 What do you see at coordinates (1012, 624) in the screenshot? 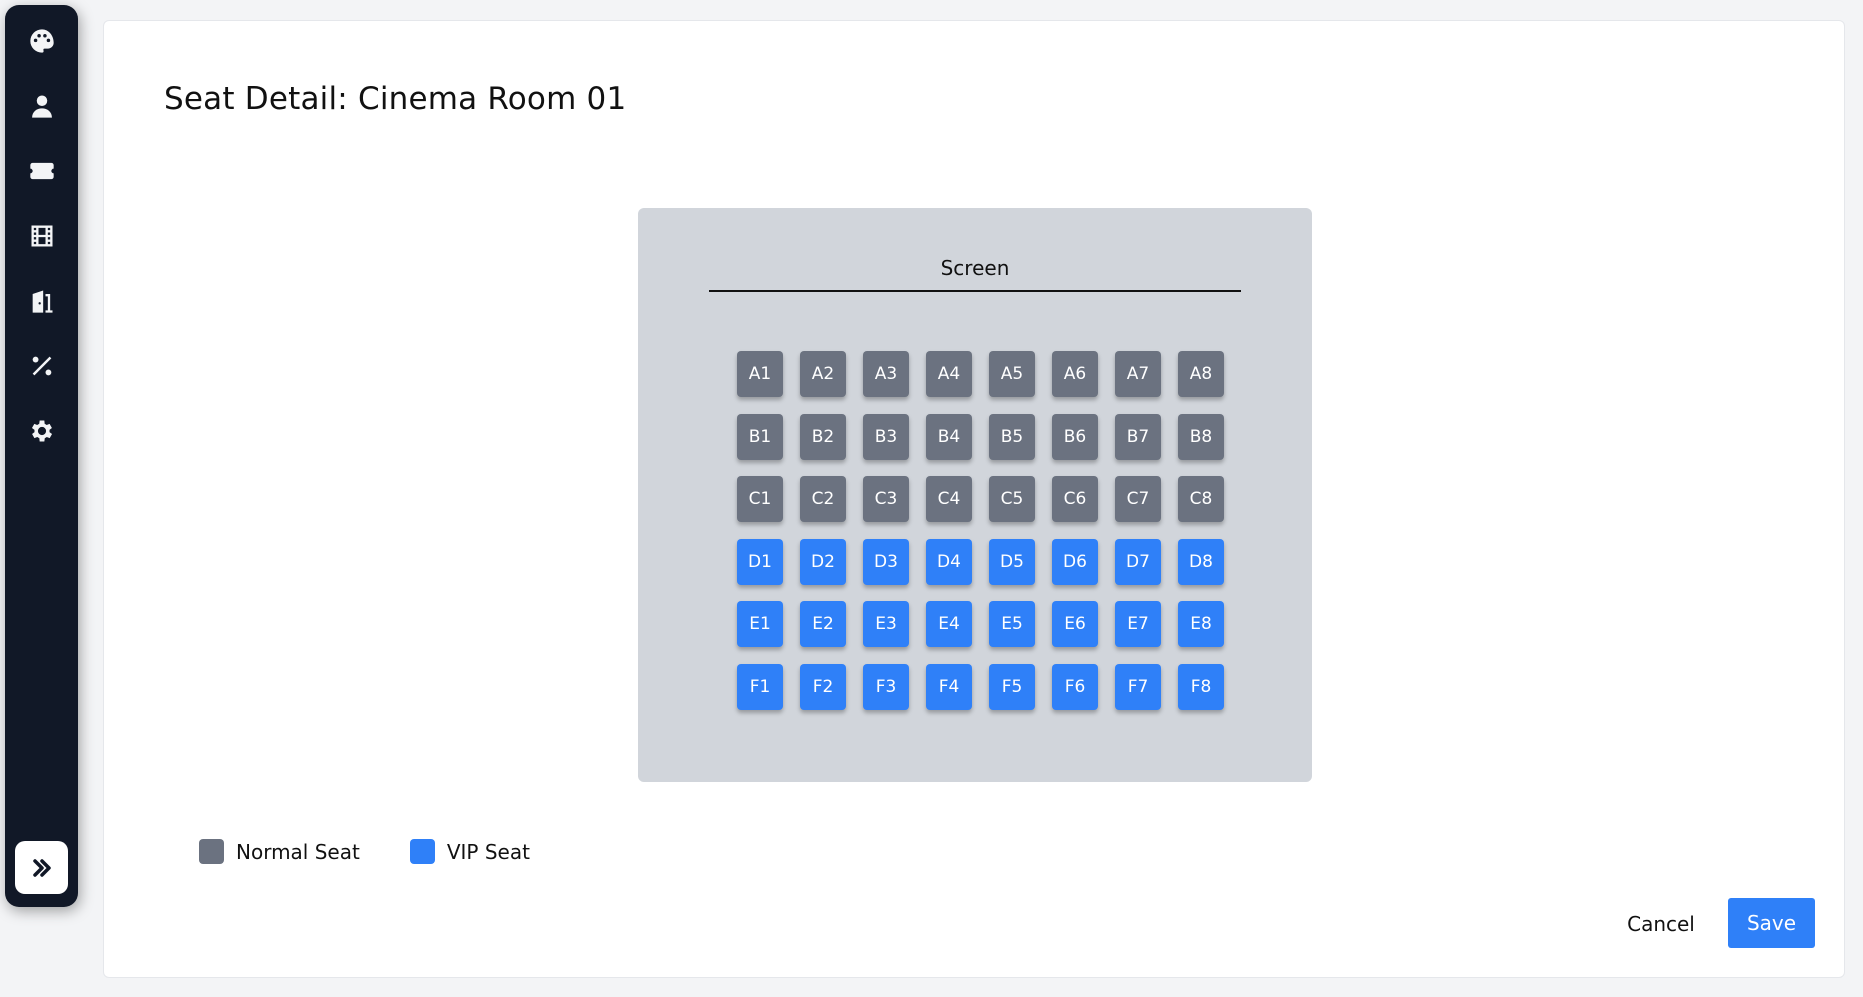
I see `seat-e5: E5` at bounding box center [1012, 624].